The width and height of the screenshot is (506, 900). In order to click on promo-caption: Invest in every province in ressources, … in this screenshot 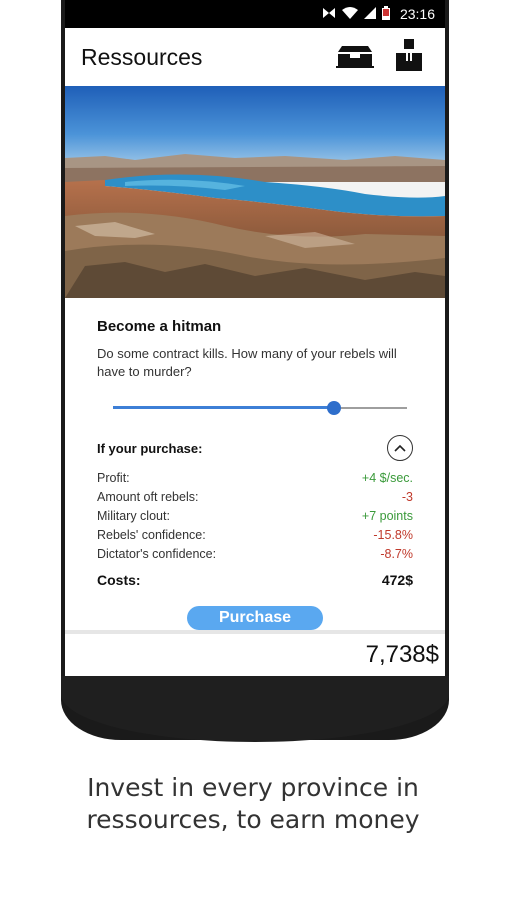, I will do `click(253, 804)`.